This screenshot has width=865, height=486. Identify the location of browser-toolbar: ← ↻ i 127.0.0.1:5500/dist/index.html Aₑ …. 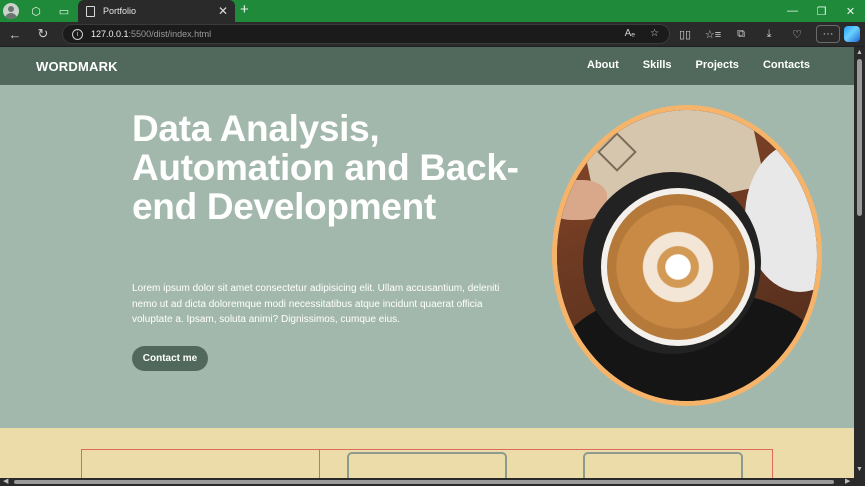
(432, 34).